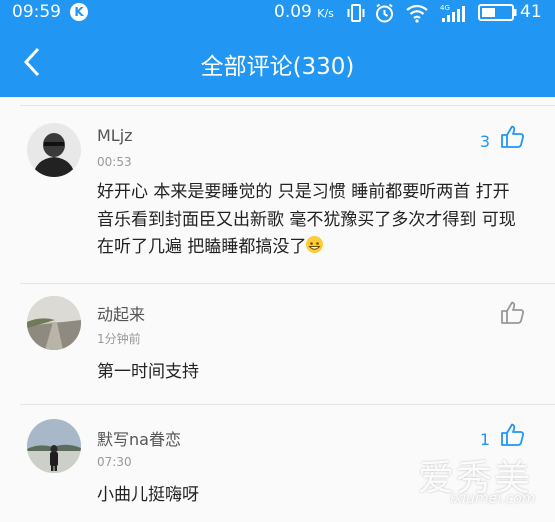 Image resolution: width=555 pixels, height=522 pixels. Describe the element at coordinates (121, 313) in the screenshot. I see `comment-username: 动起来` at that location.